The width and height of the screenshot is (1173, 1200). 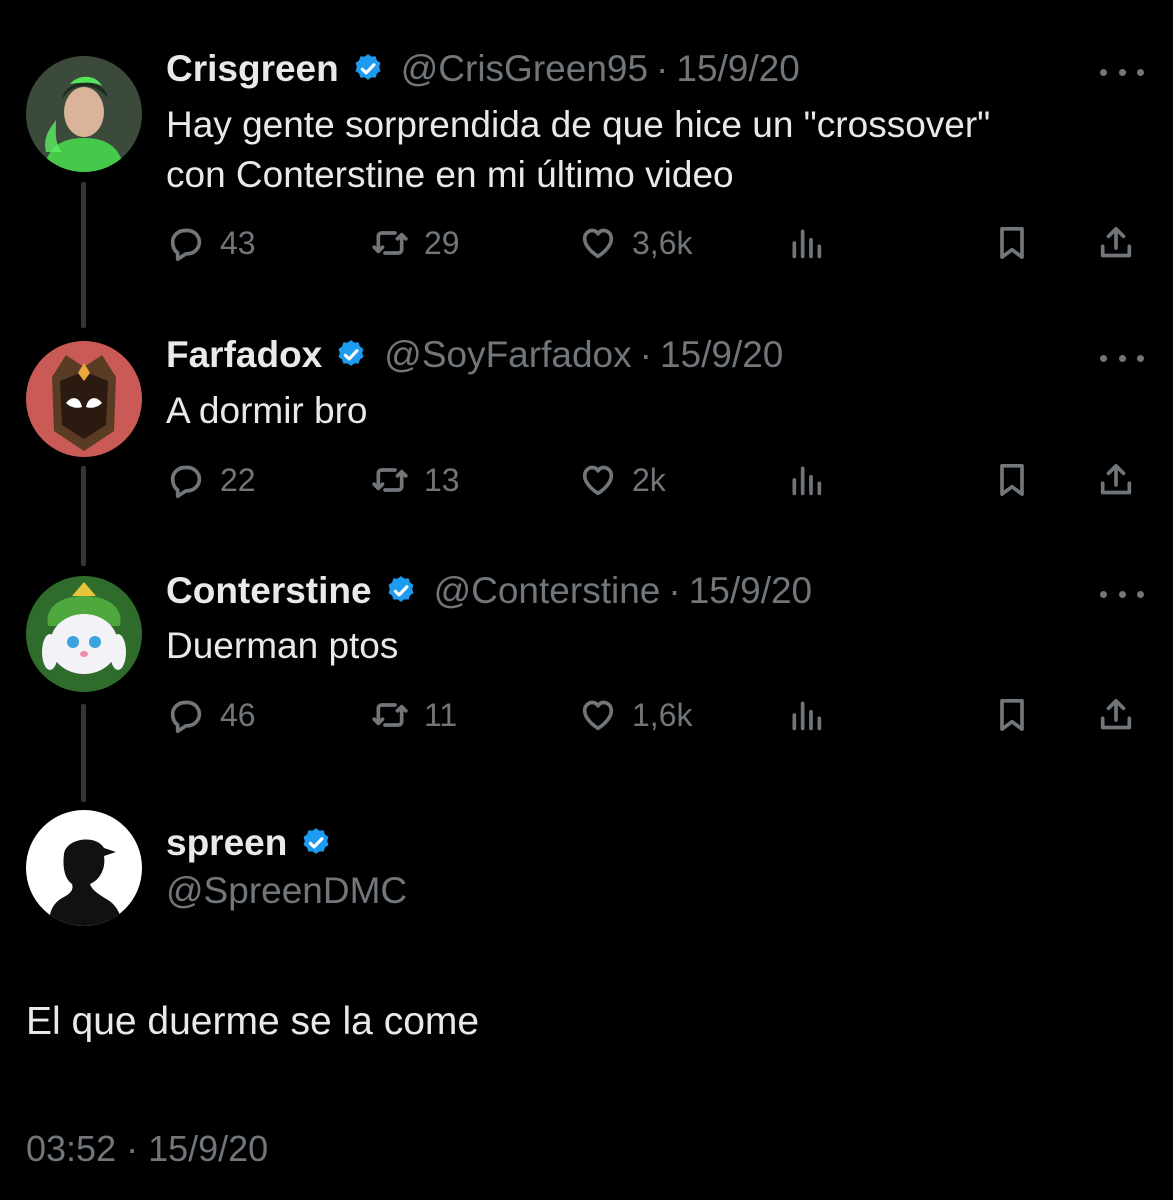 I want to click on main-tweet-timestamp: 03:52 · 15/9/20, so click(x=147, y=1149).